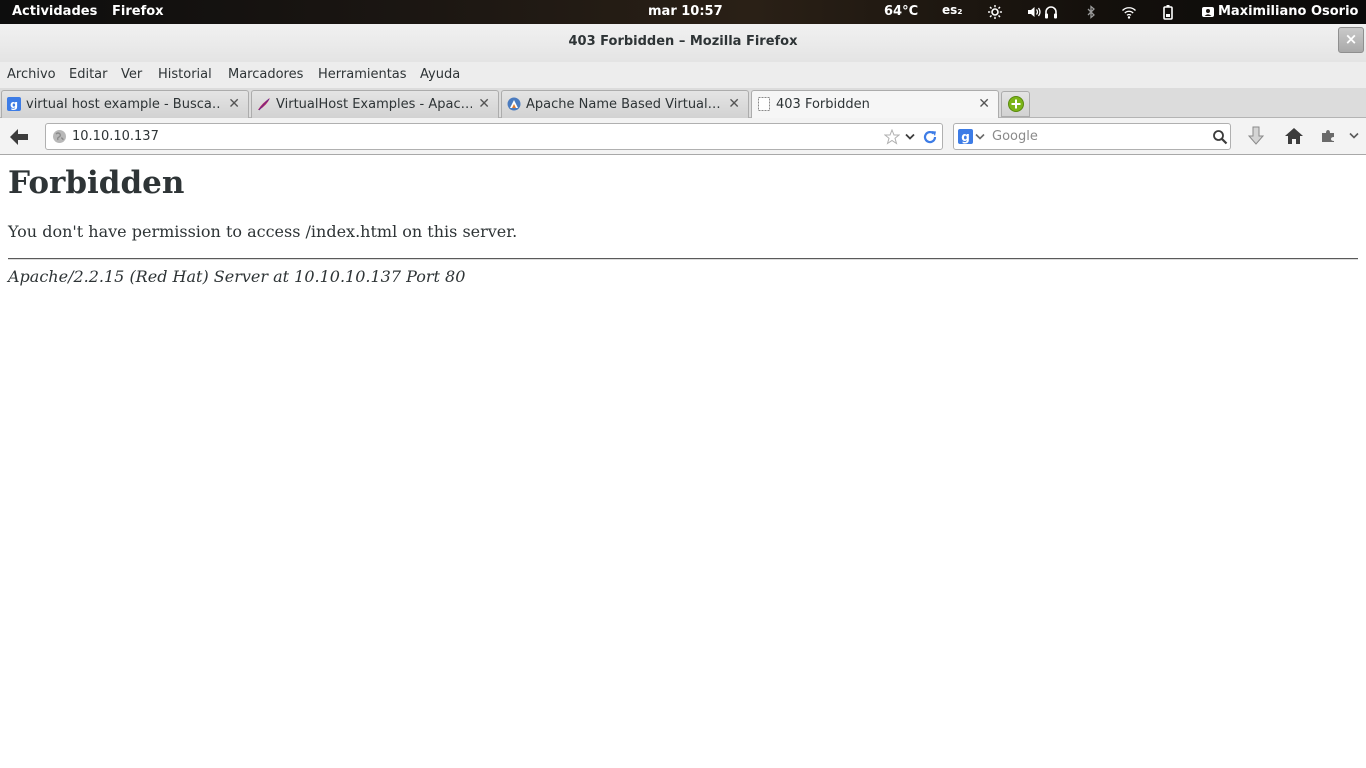 The width and height of the screenshot is (1366, 768). What do you see at coordinates (1354, 136) in the screenshot?
I see `toolbar-overflow-chevron-icon` at bounding box center [1354, 136].